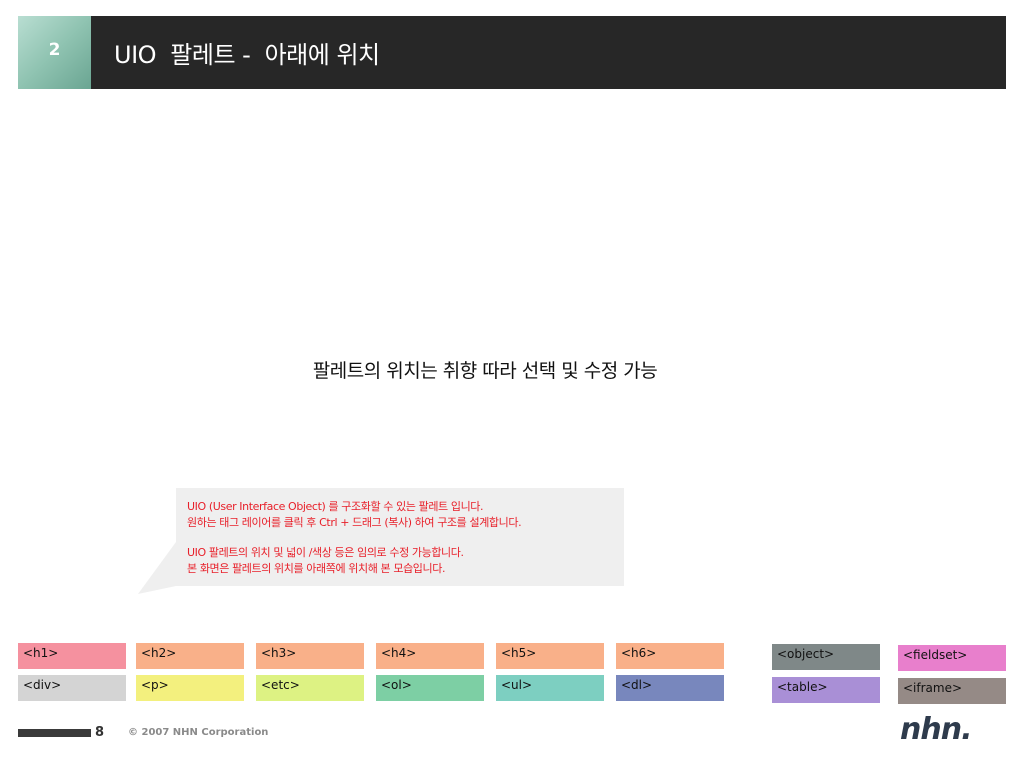 The width and height of the screenshot is (1024, 768). What do you see at coordinates (190, 656) in the screenshot?
I see `palette-tag-h2: <h2>` at bounding box center [190, 656].